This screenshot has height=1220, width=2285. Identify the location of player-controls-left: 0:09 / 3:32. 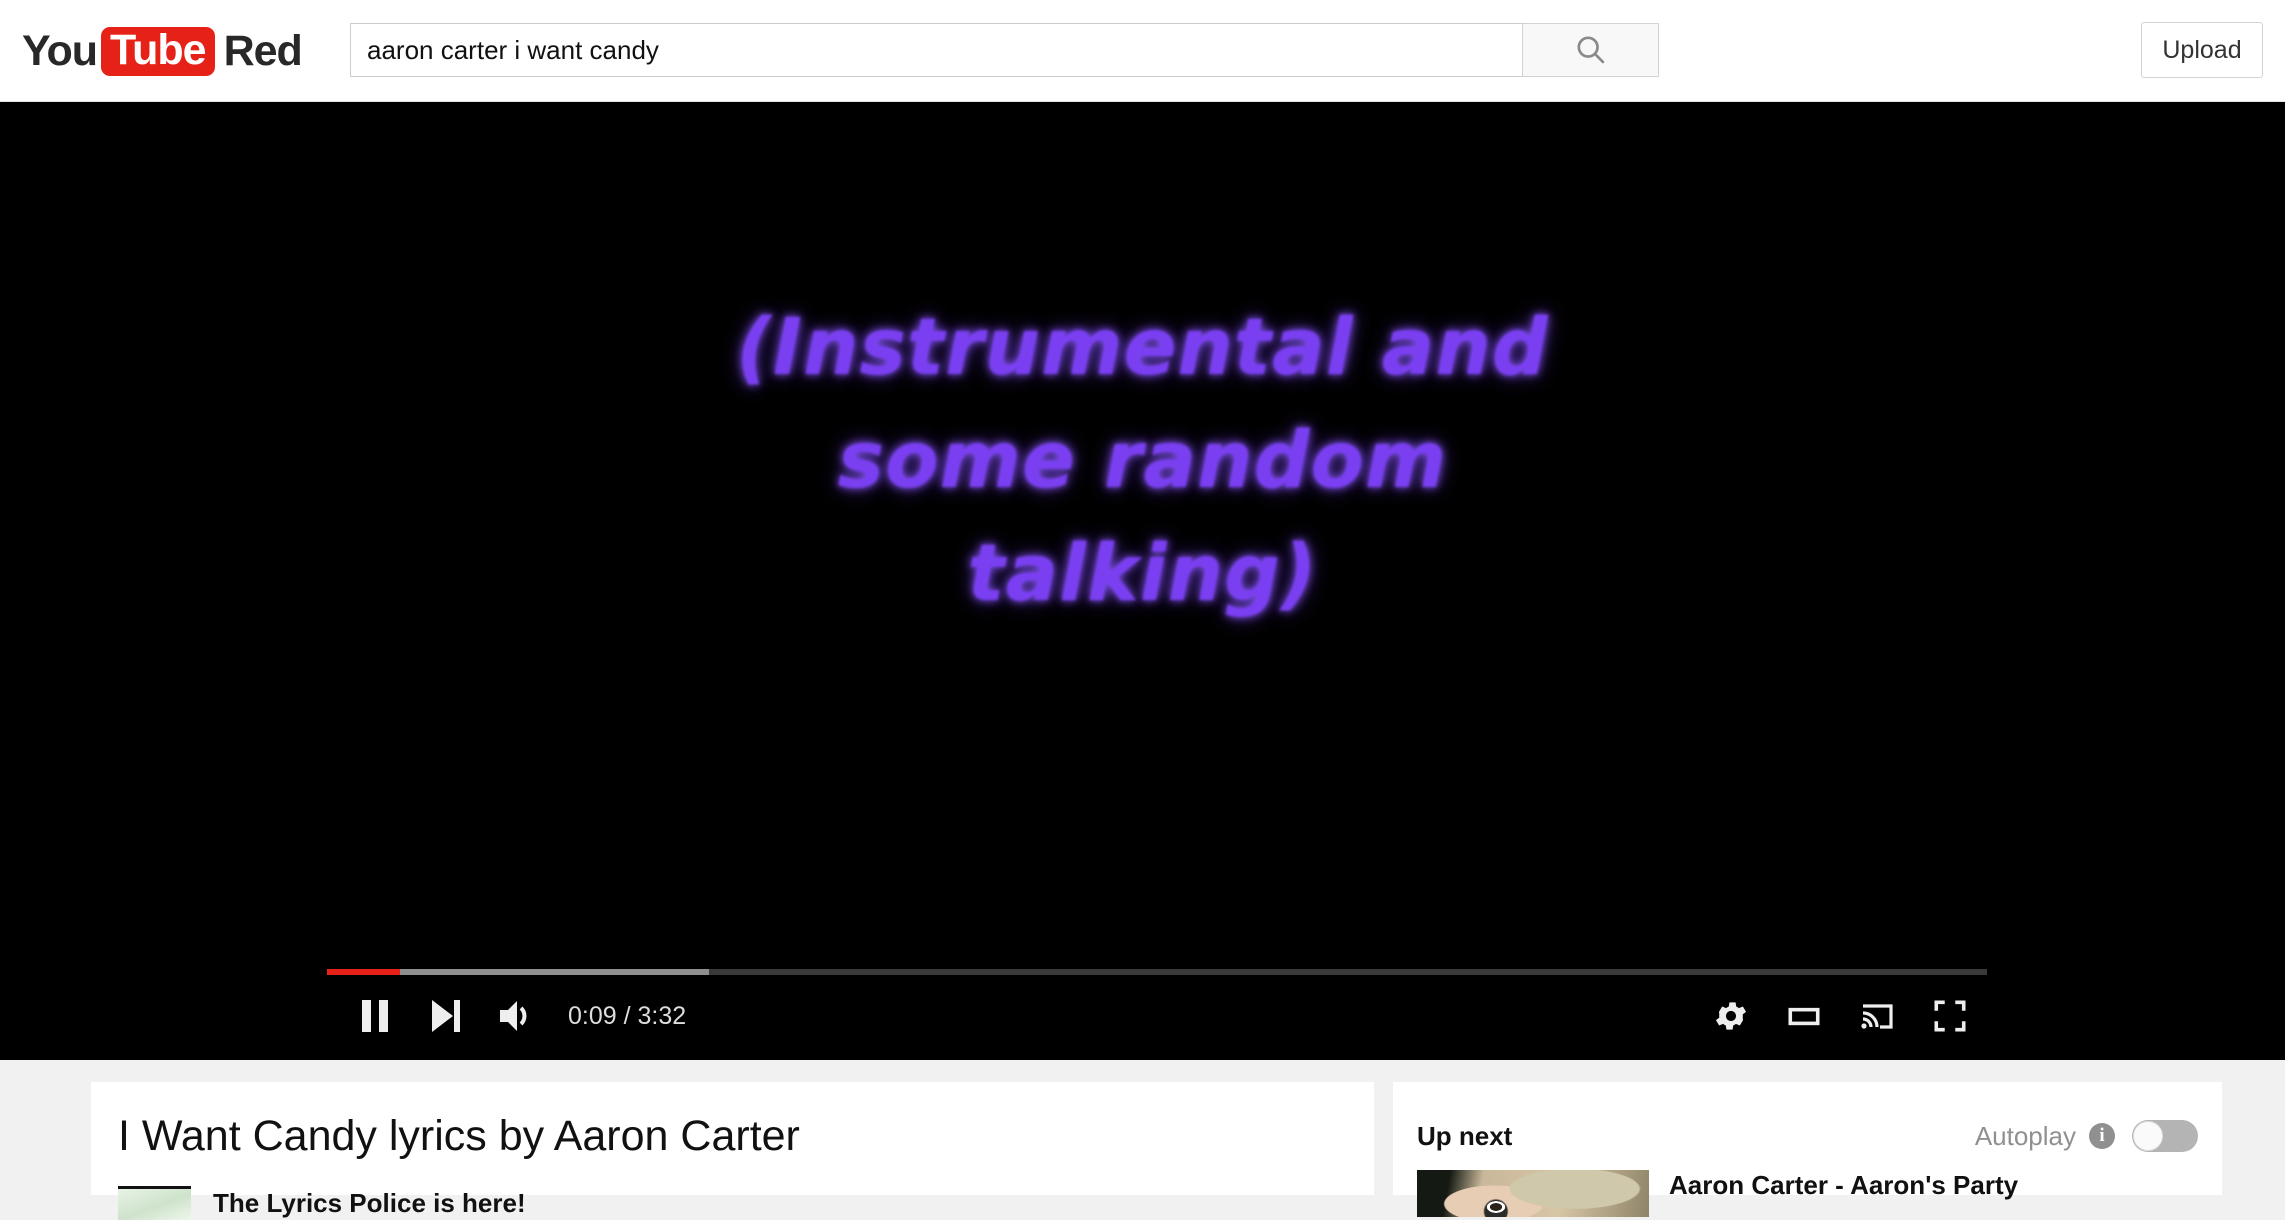
(513, 1016).